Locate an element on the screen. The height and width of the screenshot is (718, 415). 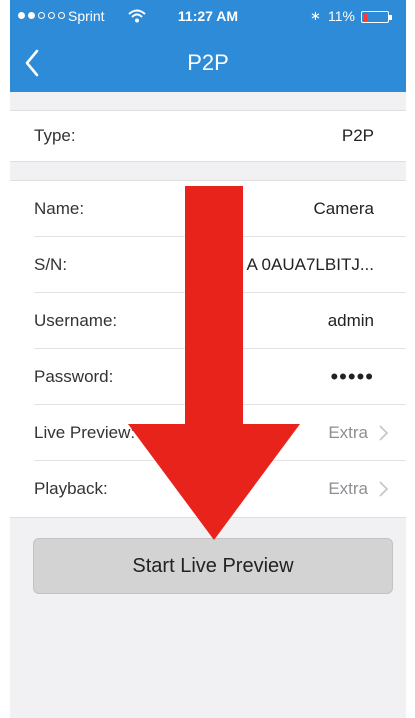
type-group: Type: P2P is located at coordinates (208, 136).